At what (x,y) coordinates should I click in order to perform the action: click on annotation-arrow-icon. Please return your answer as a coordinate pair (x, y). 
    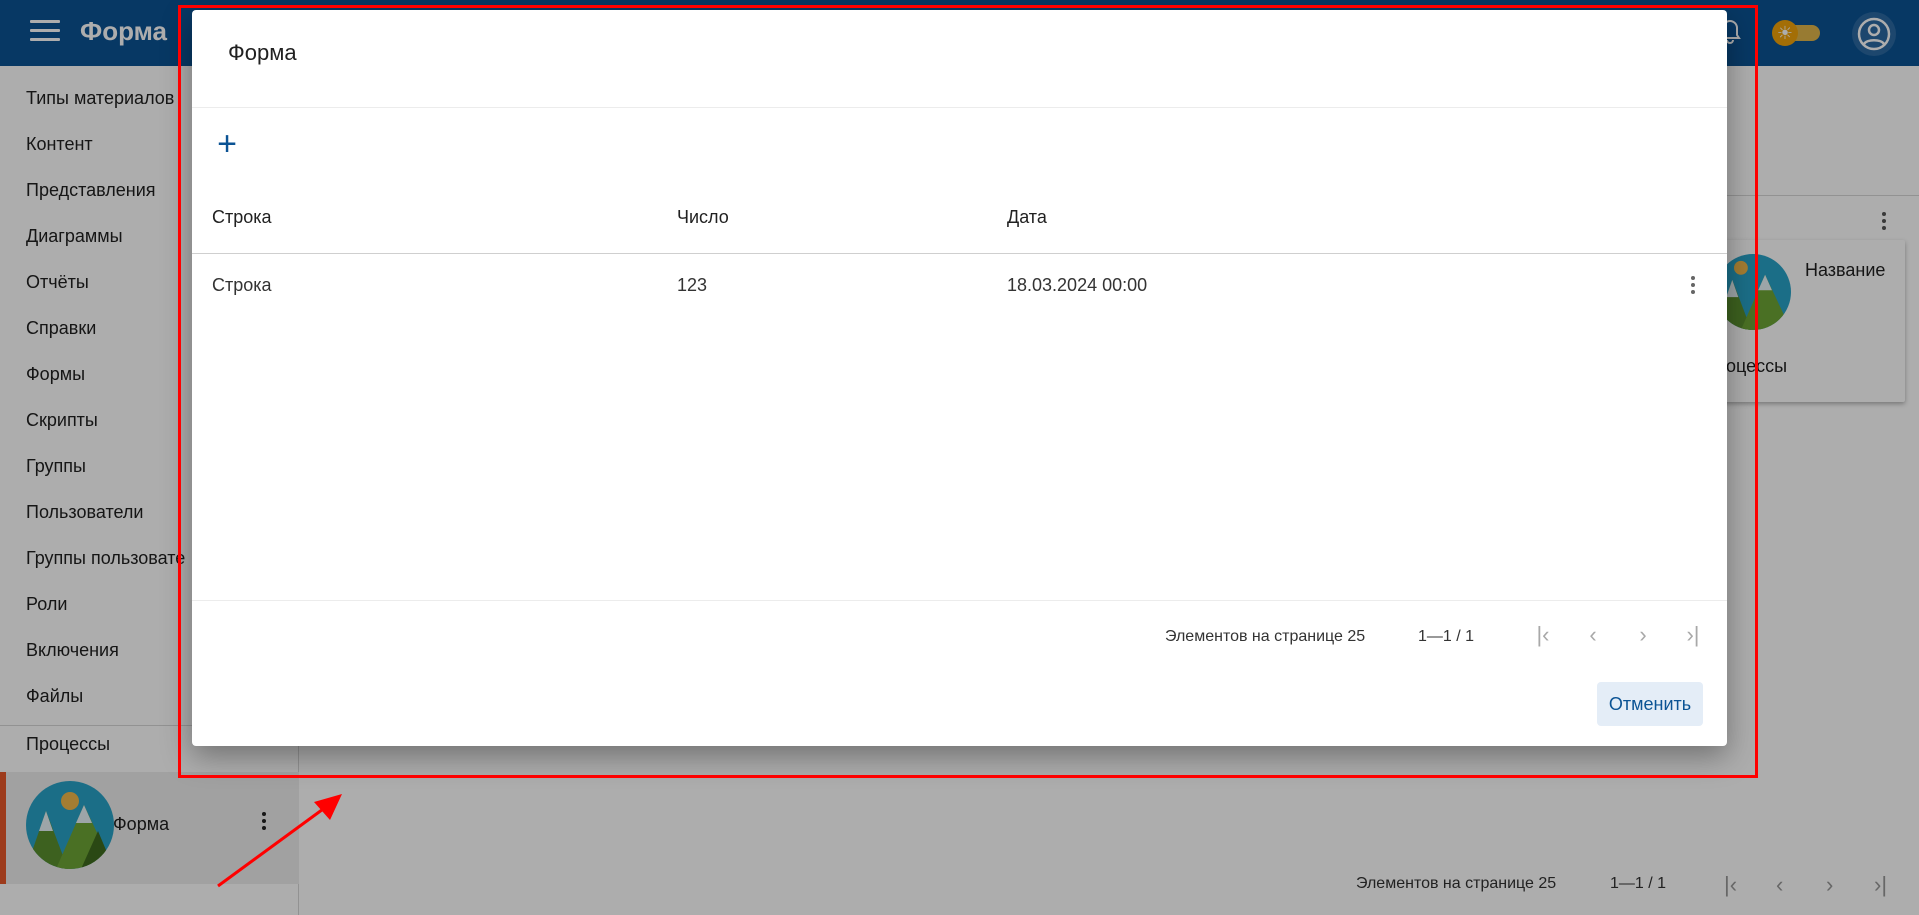
    Looking at the image, I should click on (279, 841).